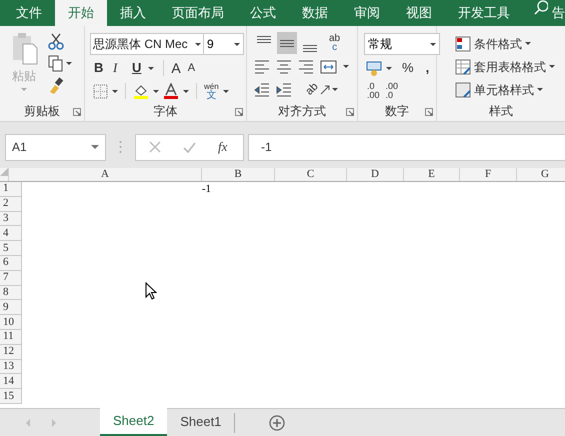 This screenshot has height=436, width=565. What do you see at coordinates (100, 91) in the screenshot?
I see `border-icon` at bounding box center [100, 91].